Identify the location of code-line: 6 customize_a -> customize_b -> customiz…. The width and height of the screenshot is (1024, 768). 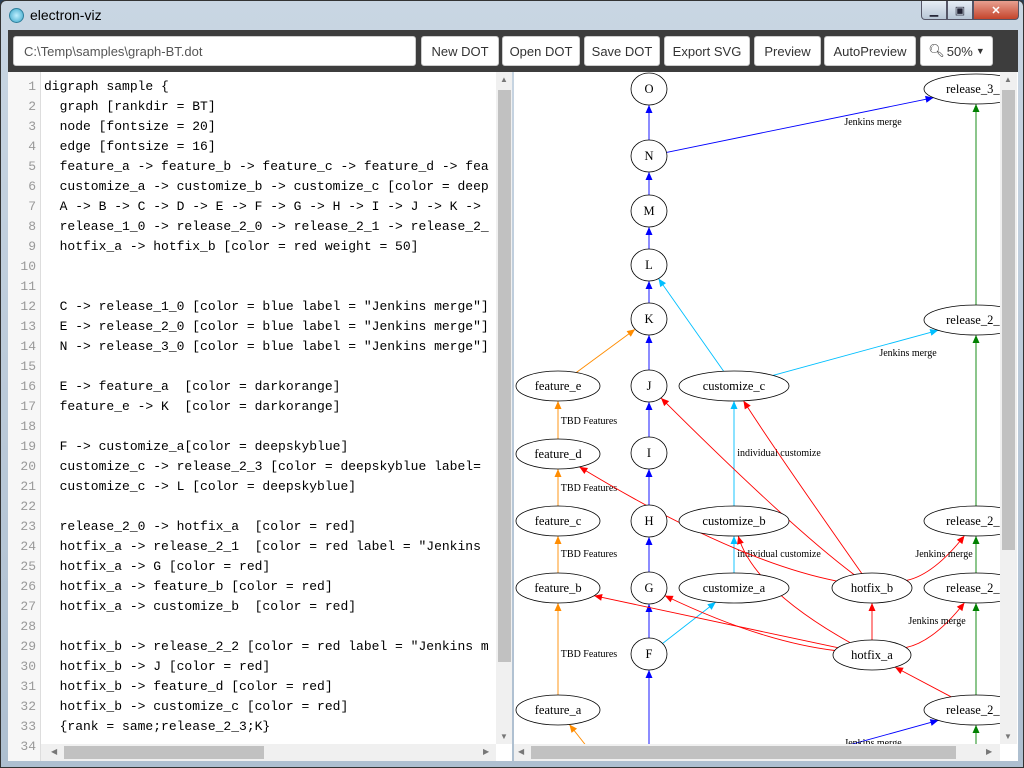
(253, 187).